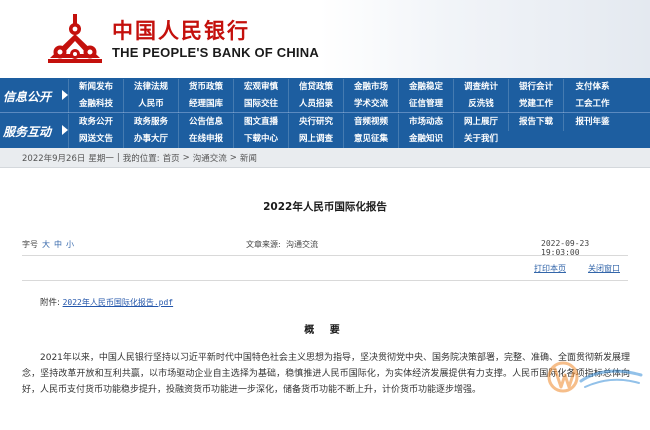  I want to click on nav-band-label: 信息公开, so click(34, 96).